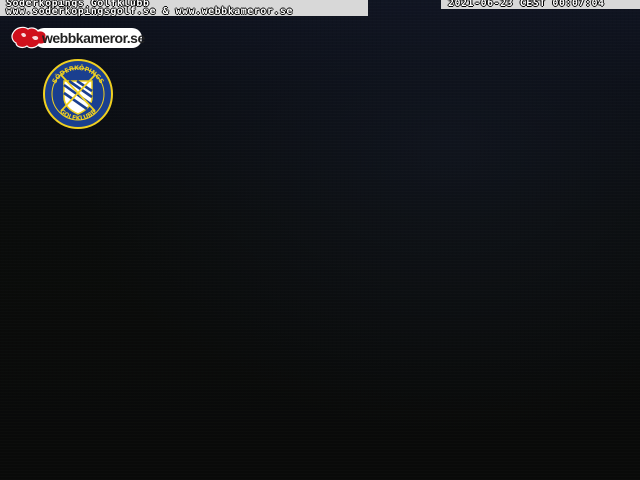 This screenshot has width=640, height=480. I want to click on soderkopings-golfklubb-emblem: SÖDERKÖPINGS GOLFKLUBB, so click(78, 94).